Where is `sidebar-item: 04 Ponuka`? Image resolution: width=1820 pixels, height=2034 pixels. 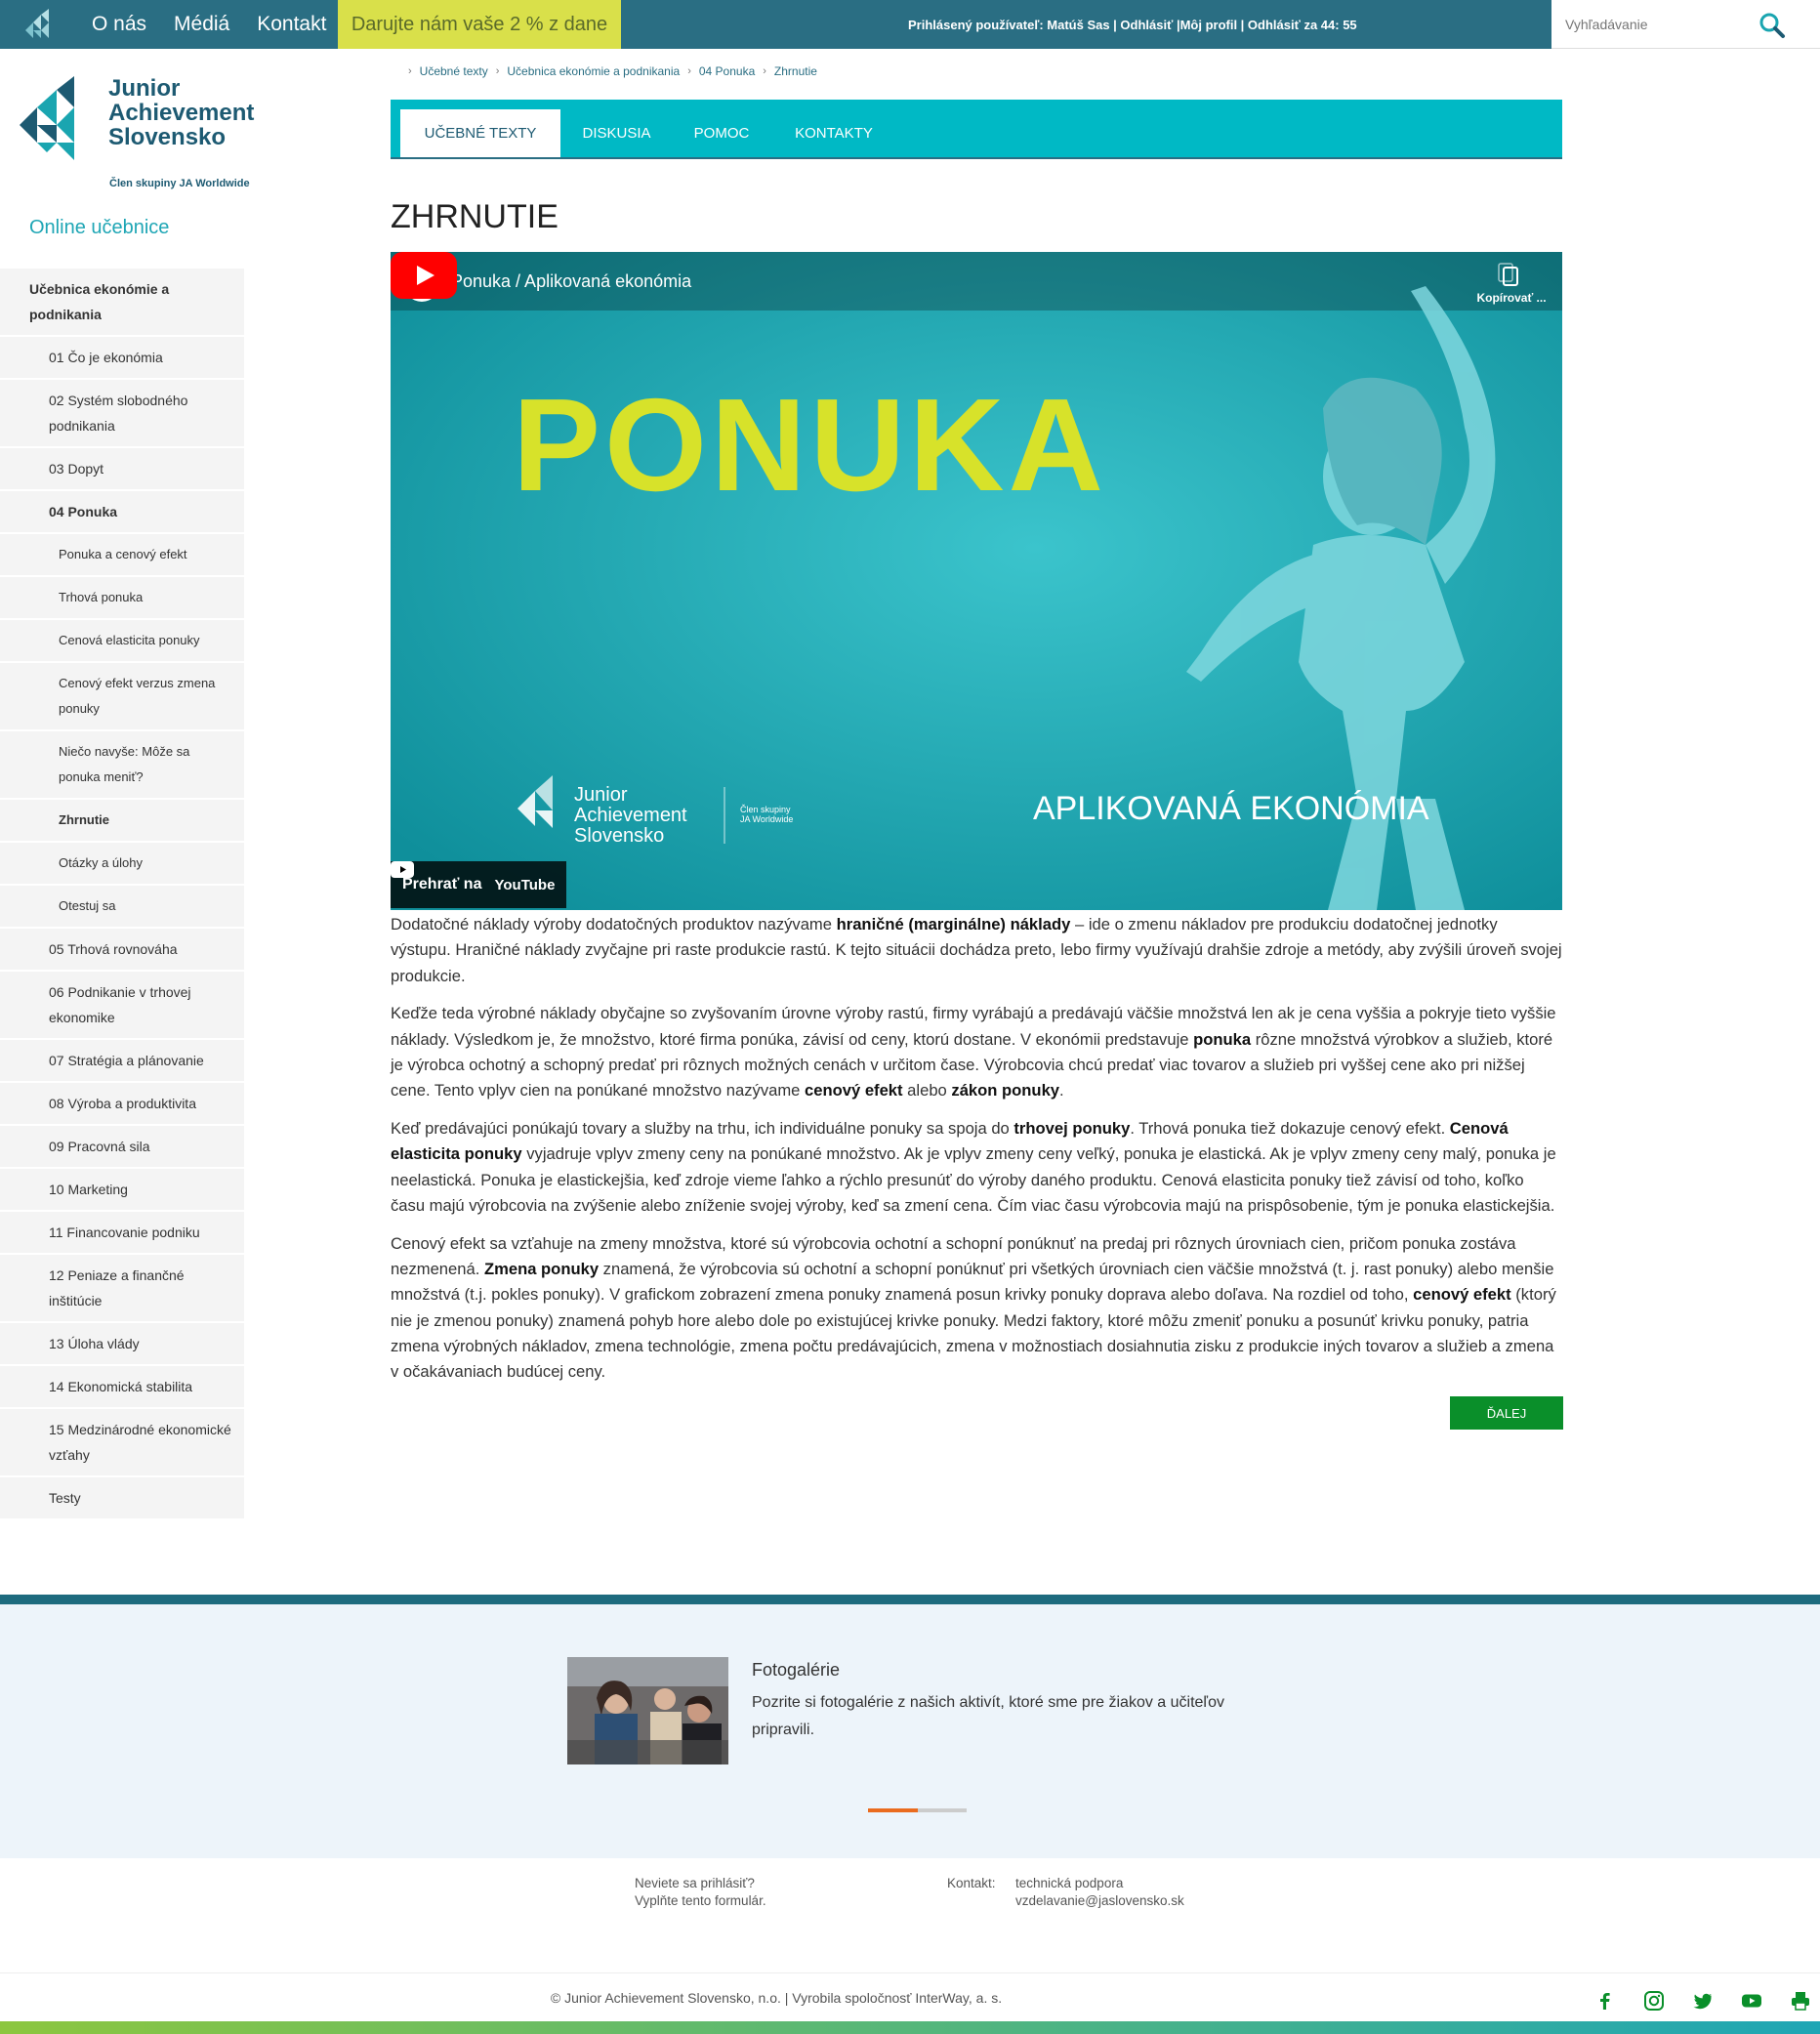
sidebar-item: 04 Ponuka is located at coordinates (122, 512).